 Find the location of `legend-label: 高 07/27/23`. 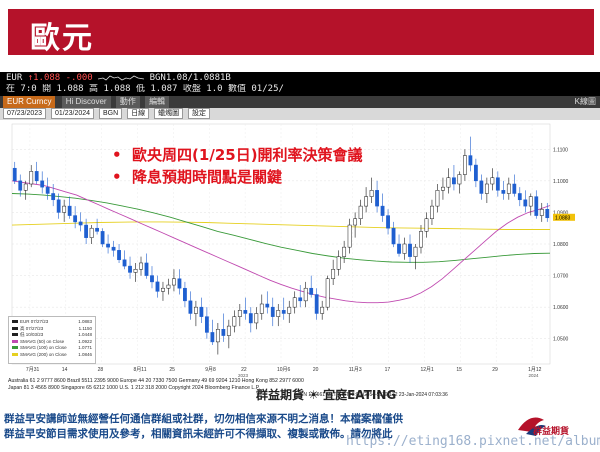

legend-label: 高 07/27/23 is located at coordinates (32, 328).